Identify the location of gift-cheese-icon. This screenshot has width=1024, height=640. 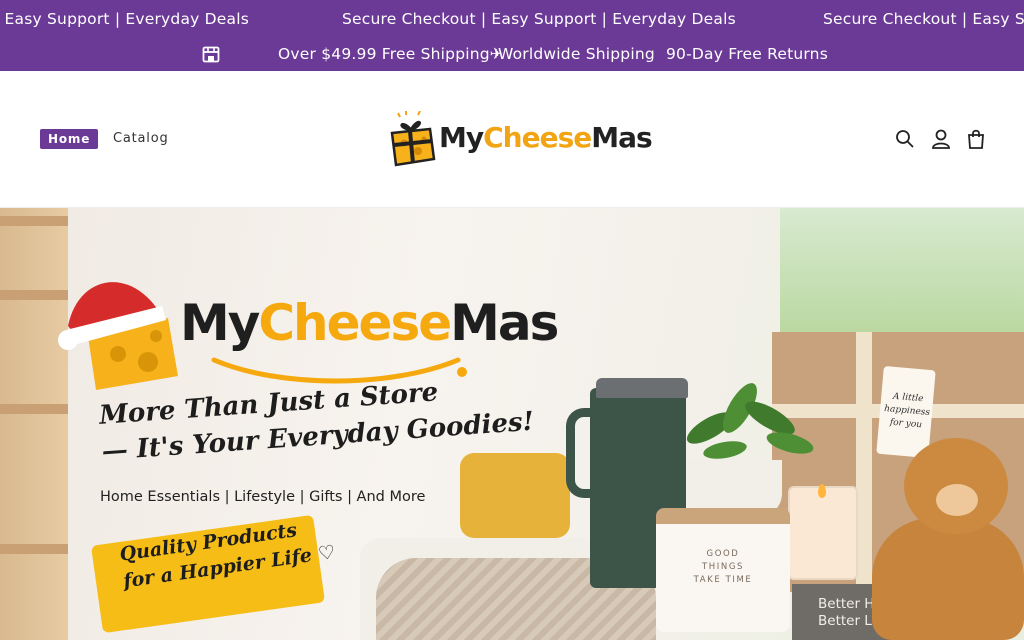
(413, 139).